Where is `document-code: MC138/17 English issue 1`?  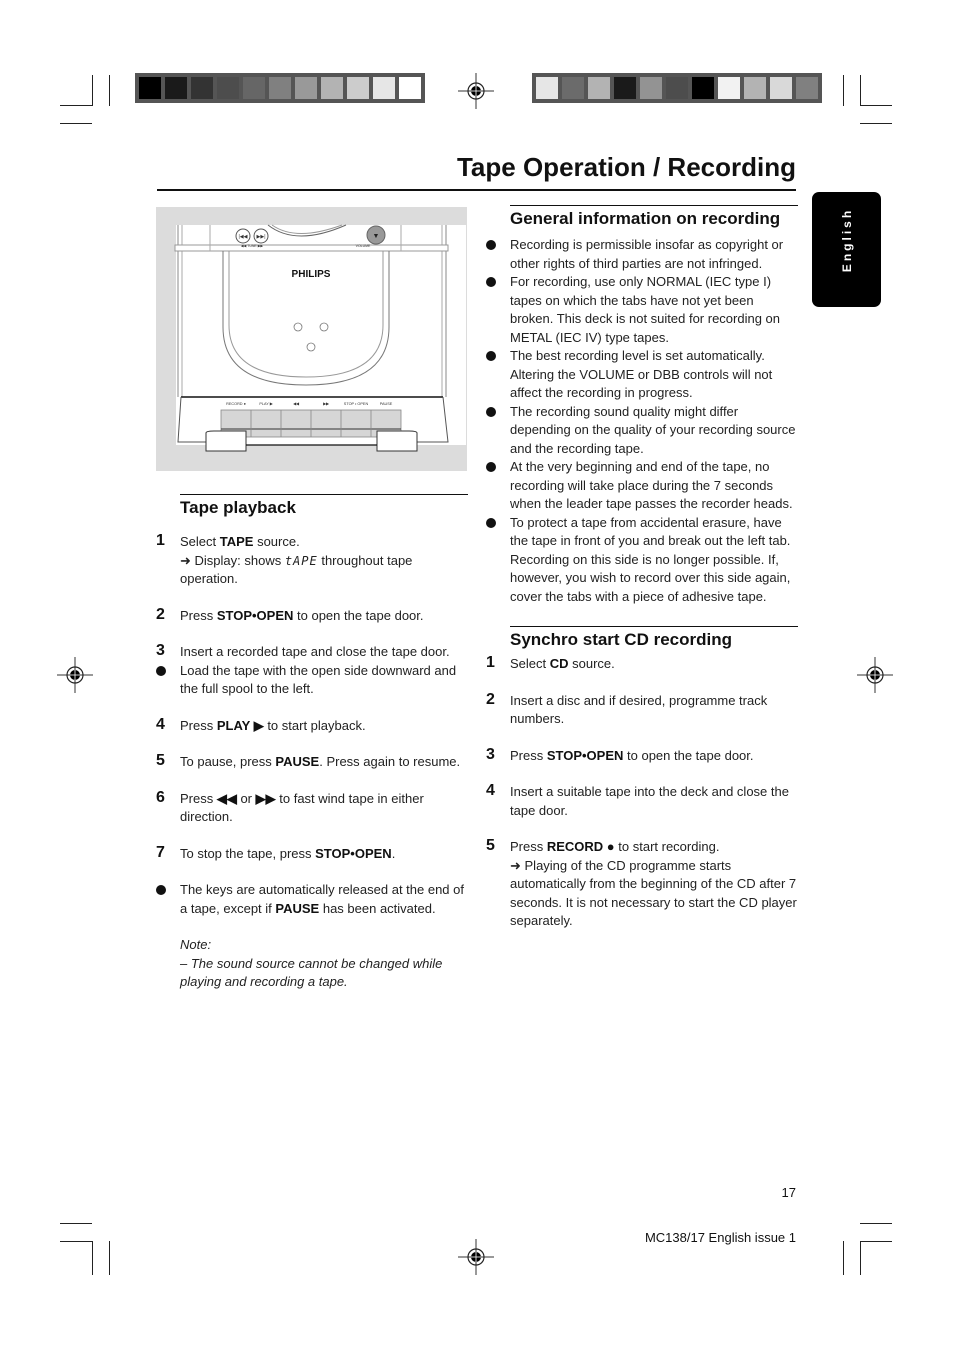 document-code: MC138/17 English issue 1 is located at coordinates (720, 1237).